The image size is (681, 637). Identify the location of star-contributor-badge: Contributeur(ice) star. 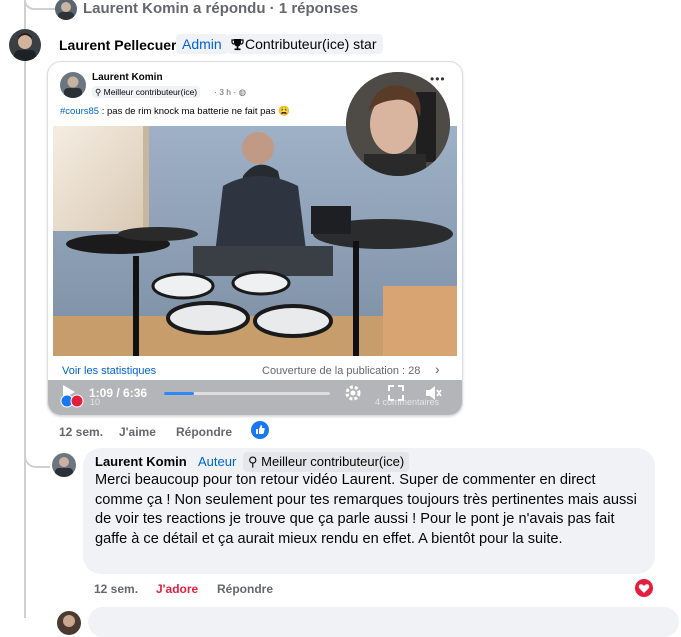
(305, 44).